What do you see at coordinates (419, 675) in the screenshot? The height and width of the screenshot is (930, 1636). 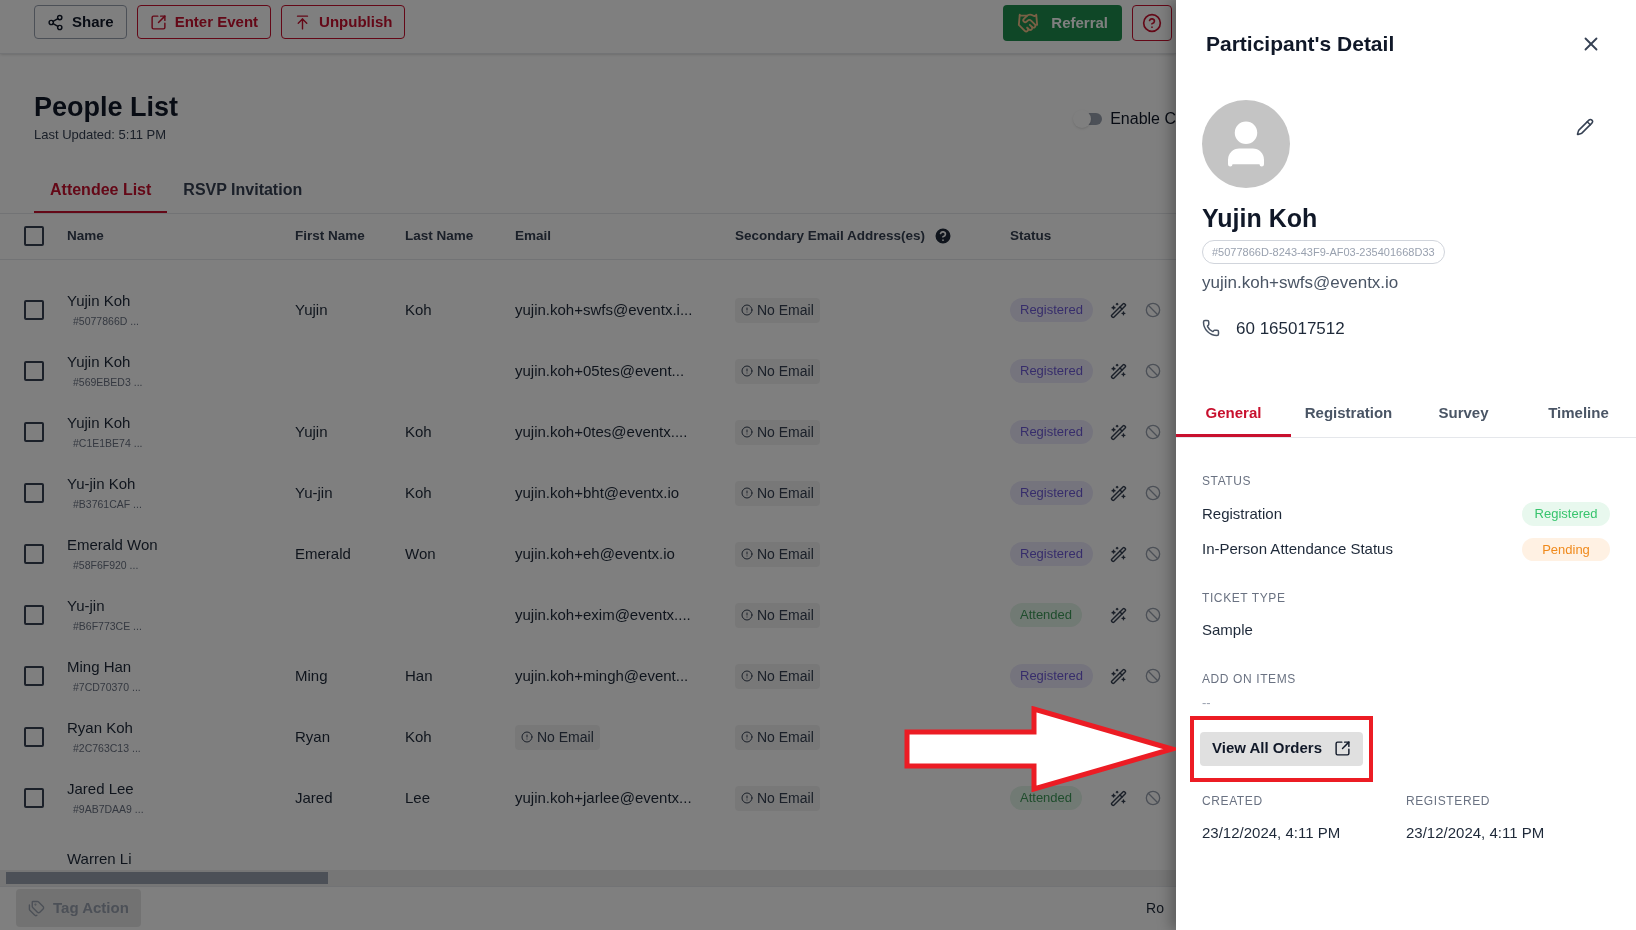 I see `table-cell: Han` at bounding box center [419, 675].